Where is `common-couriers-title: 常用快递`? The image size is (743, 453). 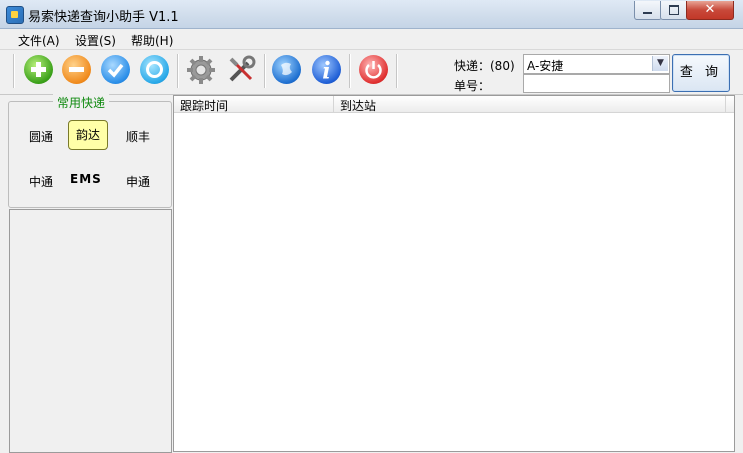 common-couriers-title: 常用快递 is located at coordinates (81, 102).